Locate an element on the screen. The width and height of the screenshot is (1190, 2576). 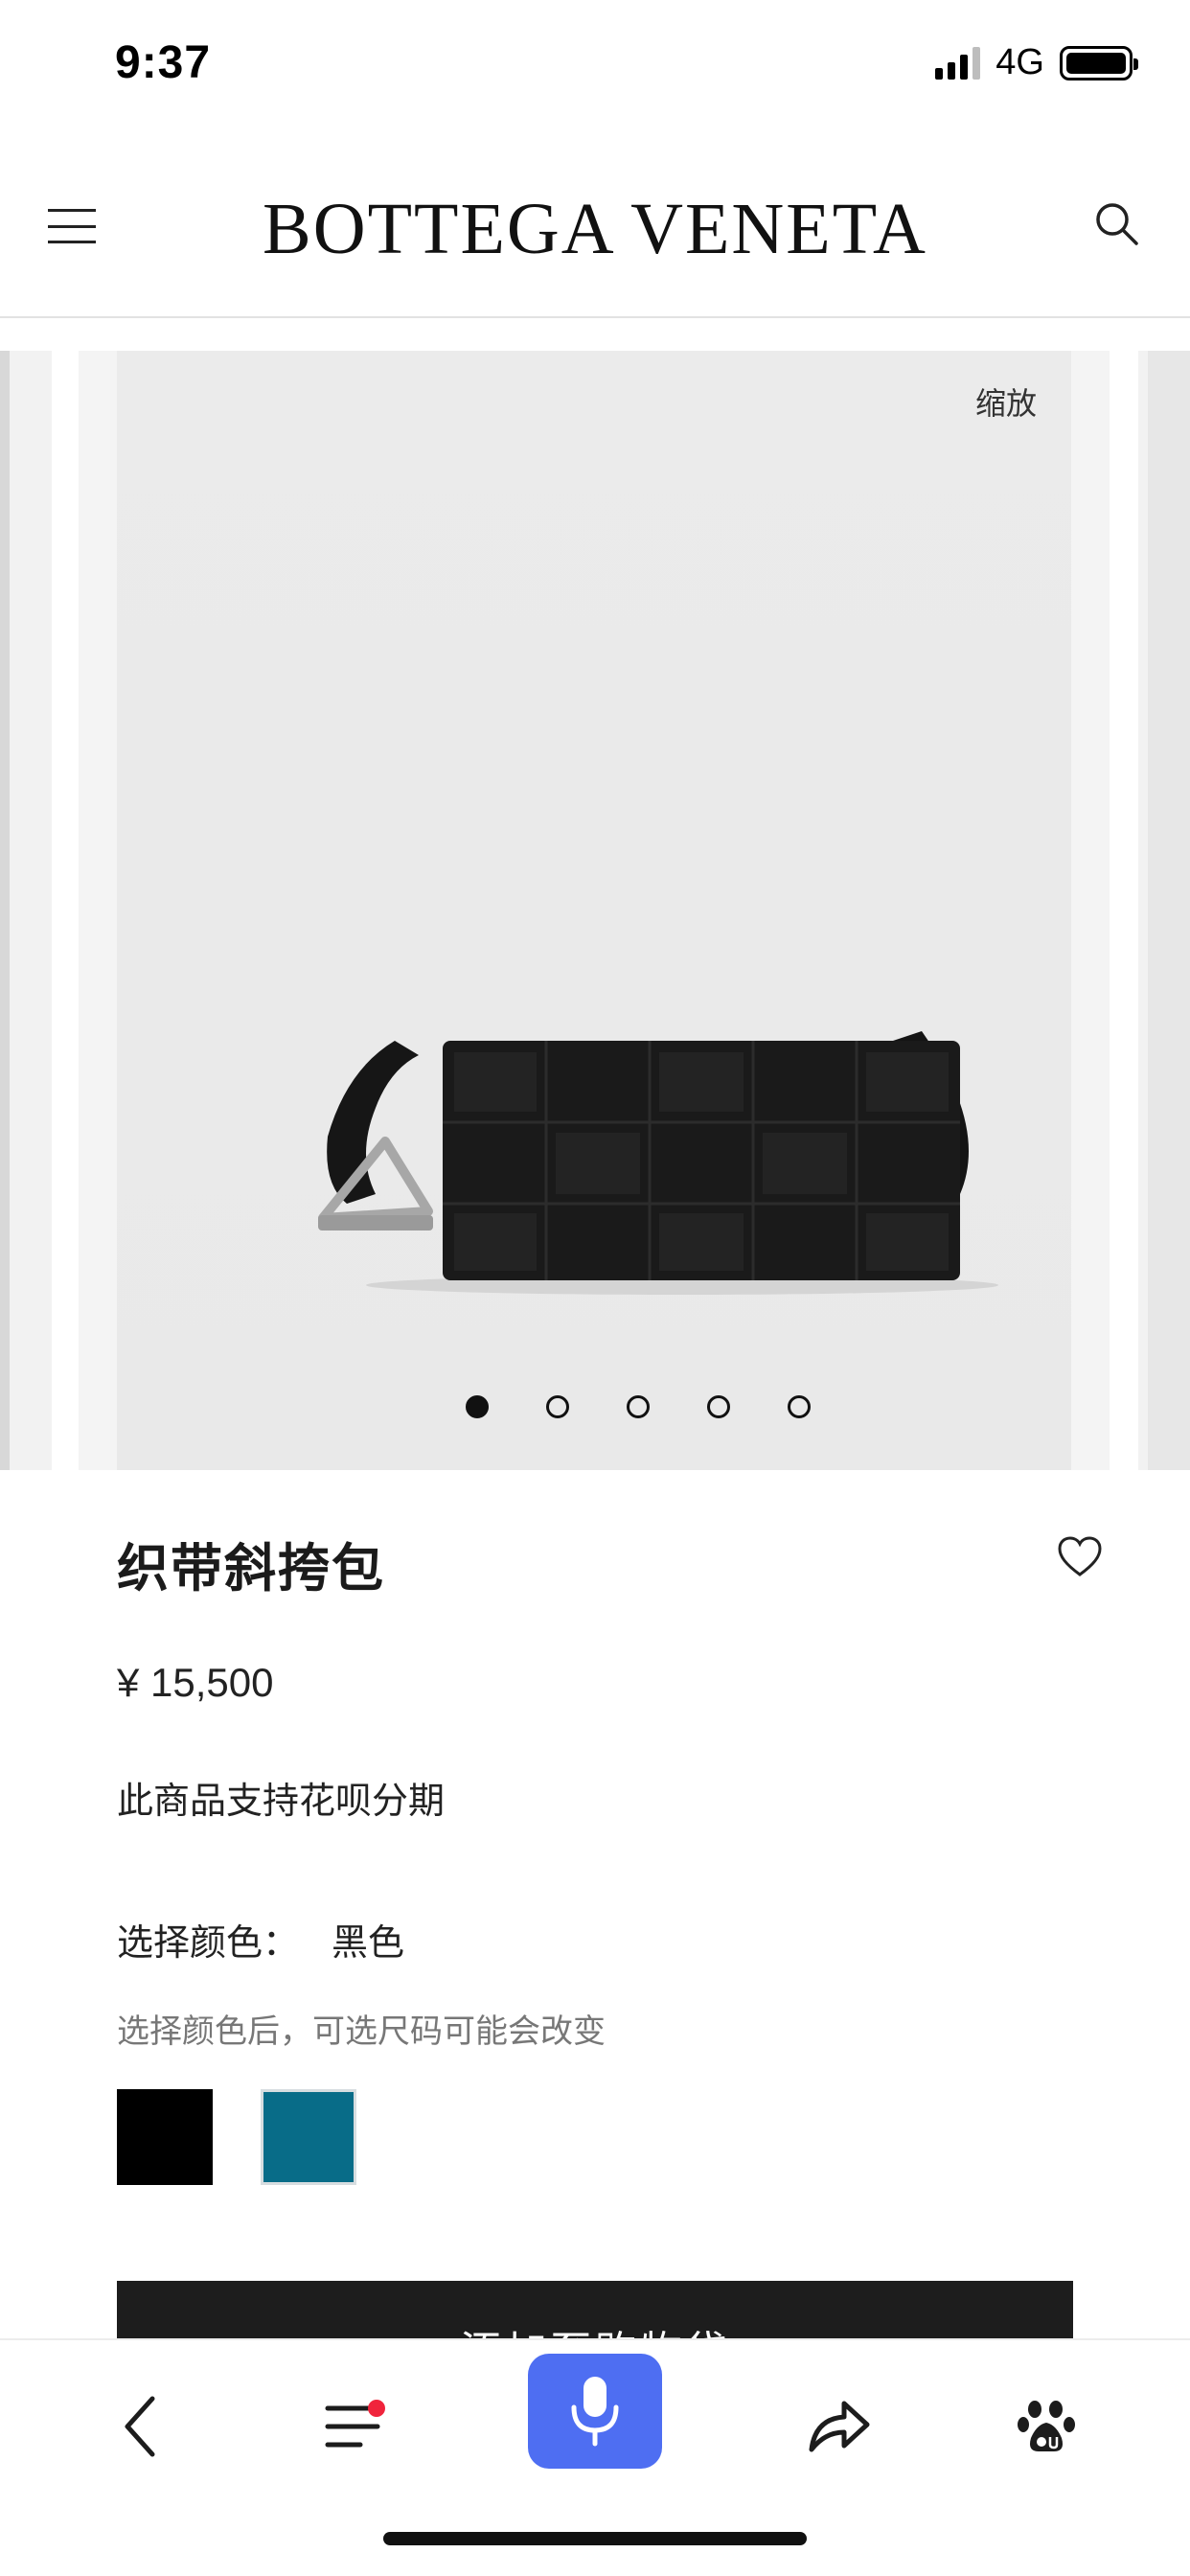
slide-indicator is located at coordinates (595, 1406).